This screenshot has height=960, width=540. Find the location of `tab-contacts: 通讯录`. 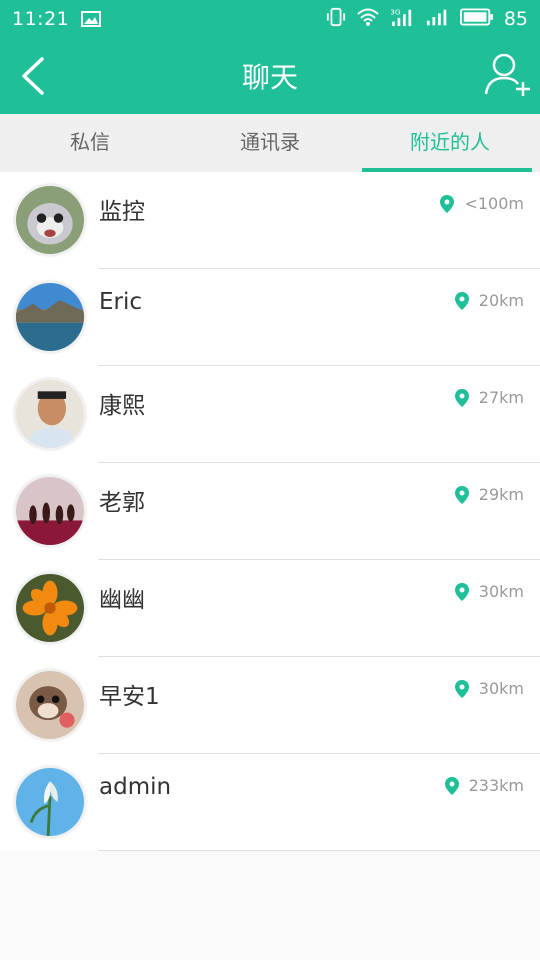

tab-contacts: 通讯录 is located at coordinates (270, 143).